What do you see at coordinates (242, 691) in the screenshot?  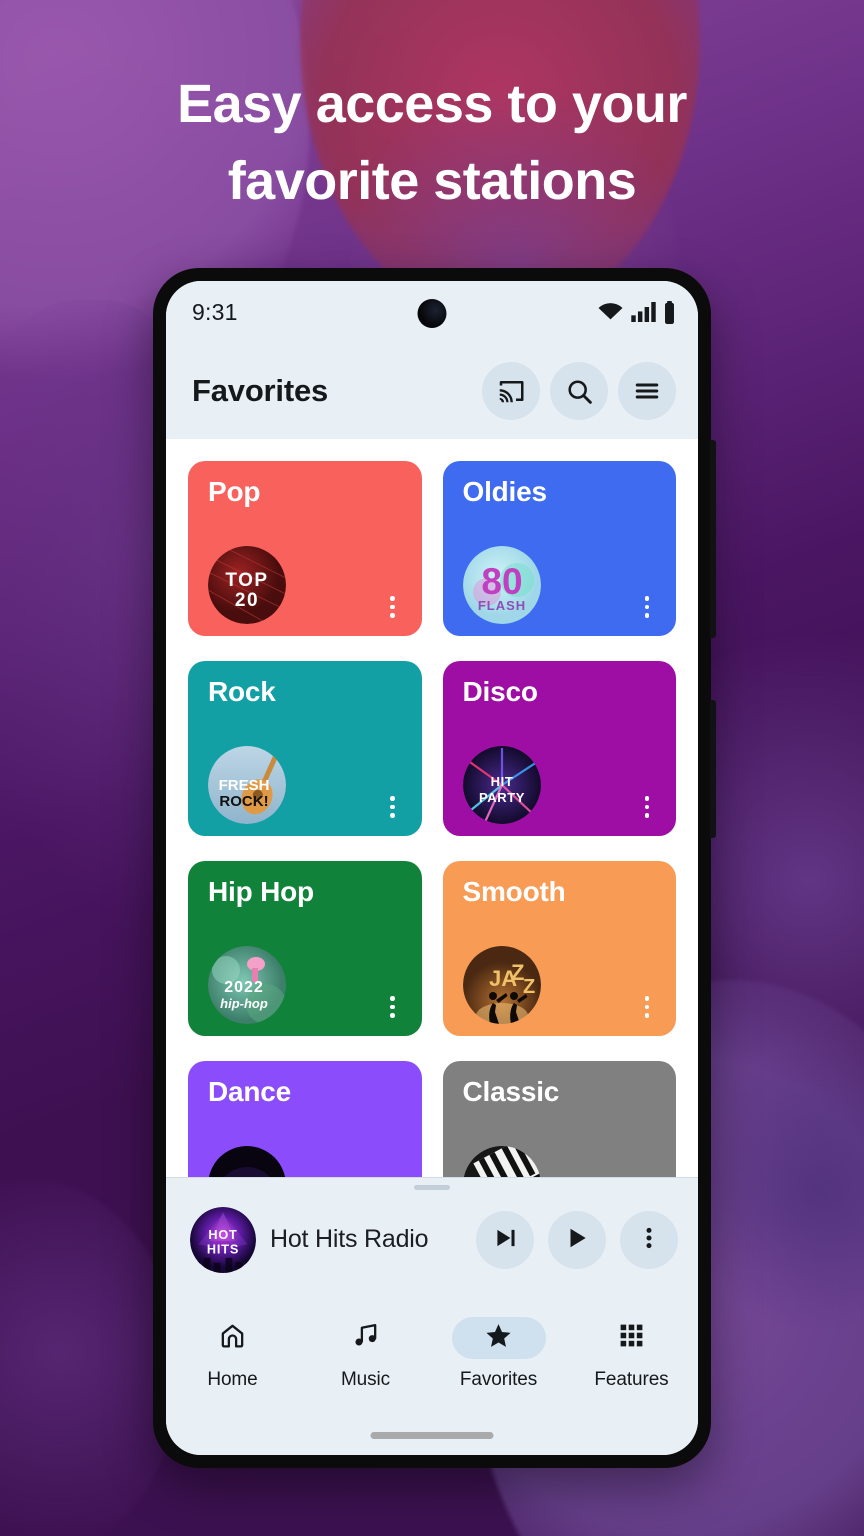 I see `station-title: Rock` at bounding box center [242, 691].